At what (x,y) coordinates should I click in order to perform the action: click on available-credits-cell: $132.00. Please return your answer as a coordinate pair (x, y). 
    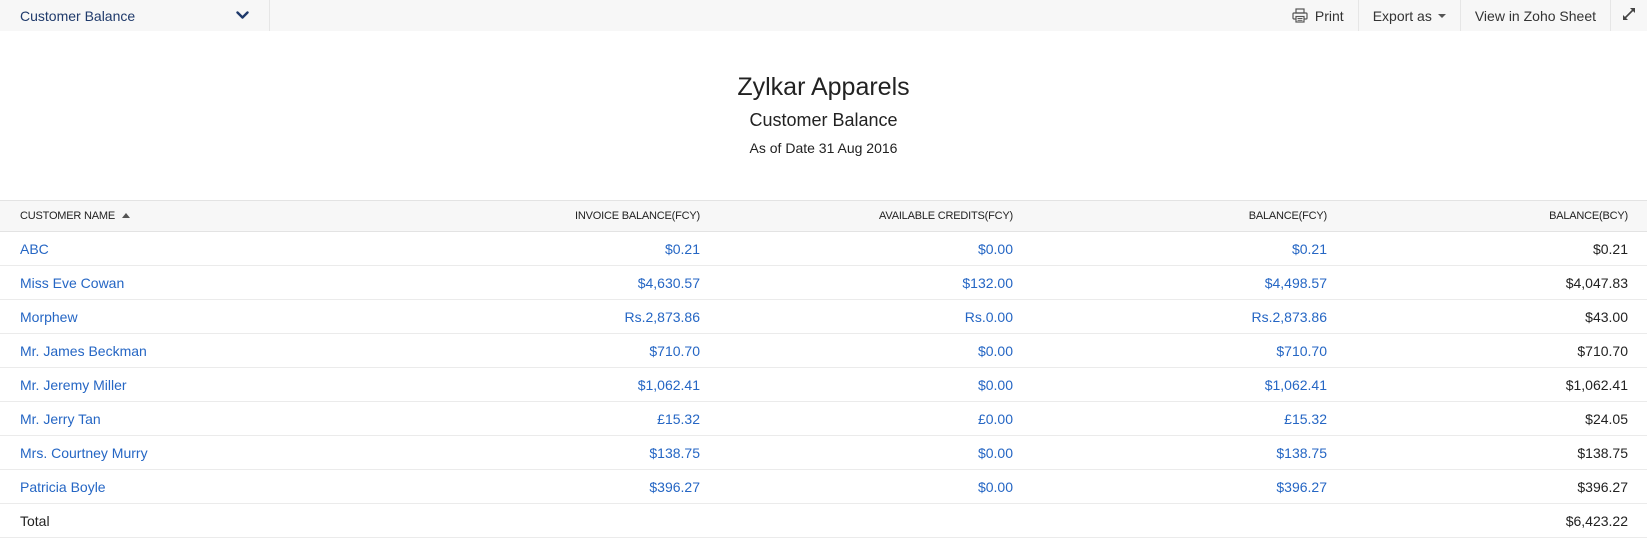
    Looking at the image, I should click on (856, 282).